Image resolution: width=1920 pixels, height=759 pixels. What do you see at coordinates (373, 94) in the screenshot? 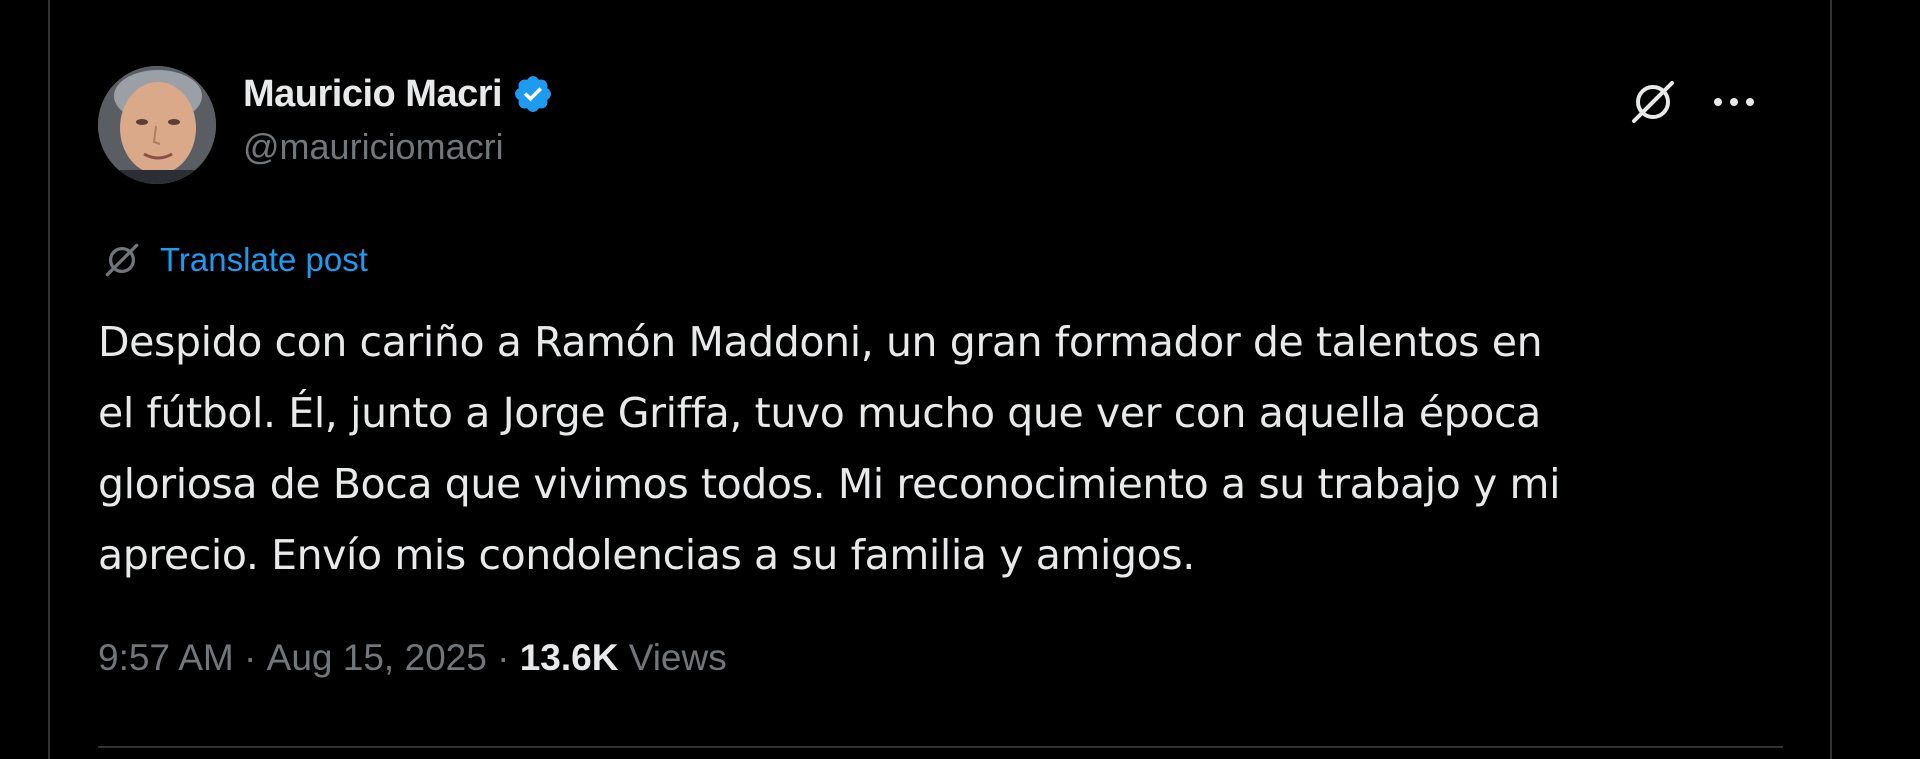
I see `display-name: Mauricio Macri` at bounding box center [373, 94].